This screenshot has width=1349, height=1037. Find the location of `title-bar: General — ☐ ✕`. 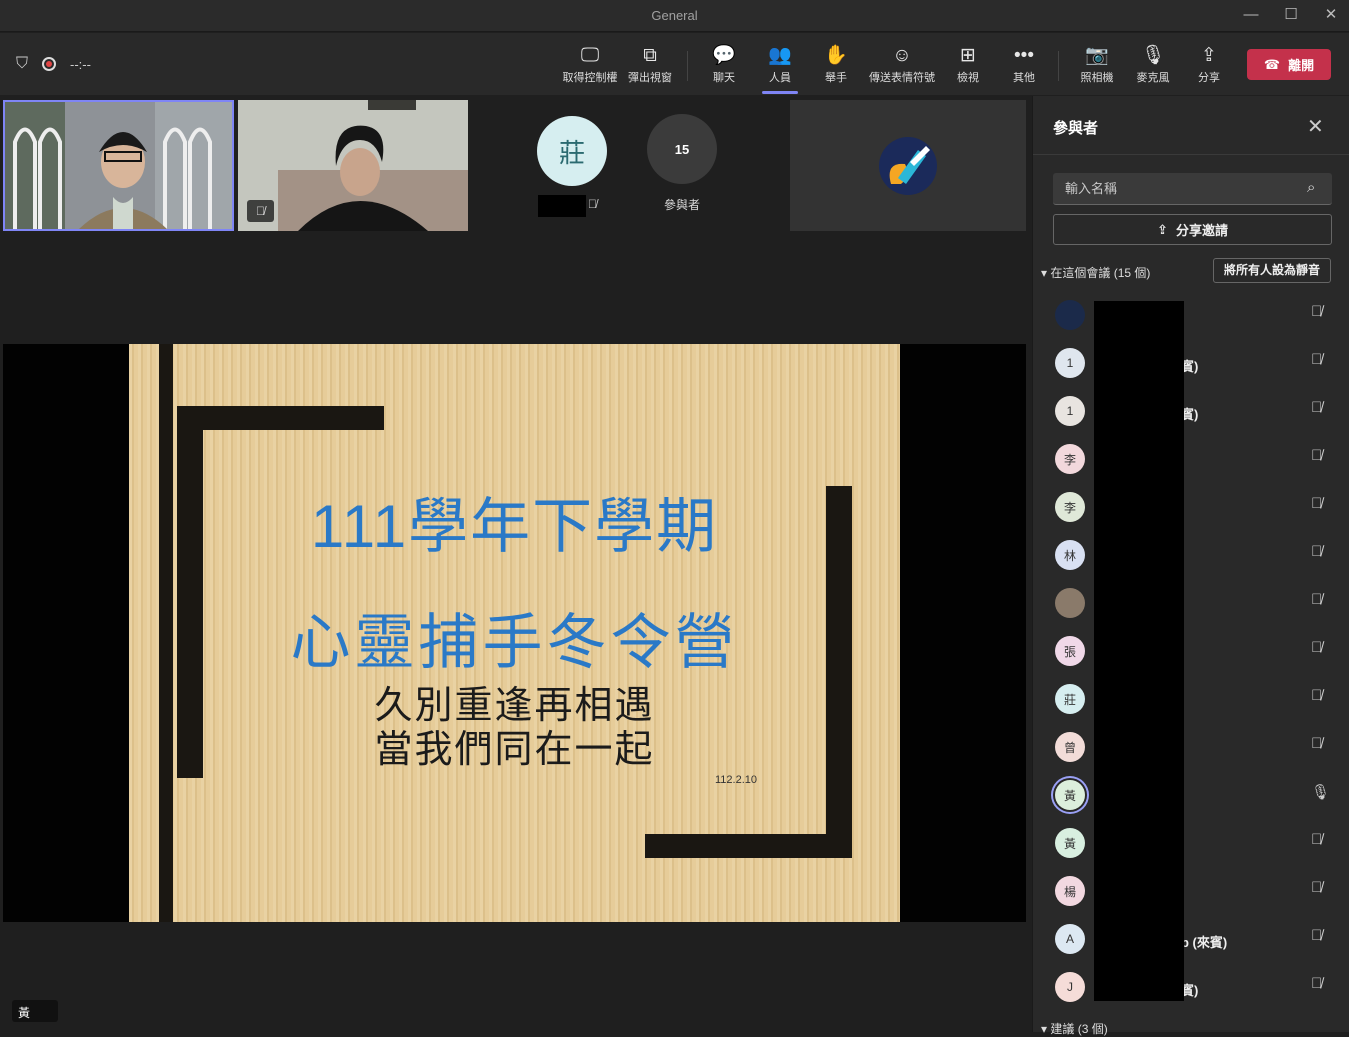

title-bar: General — ☐ ✕ is located at coordinates (674, 16).